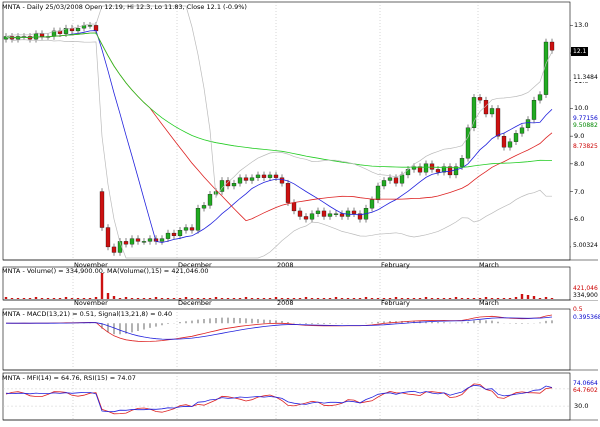  What do you see at coordinates (585, 125) in the screenshot?
I see `price-tag: 9.50882` at bounding box center [585, 125].